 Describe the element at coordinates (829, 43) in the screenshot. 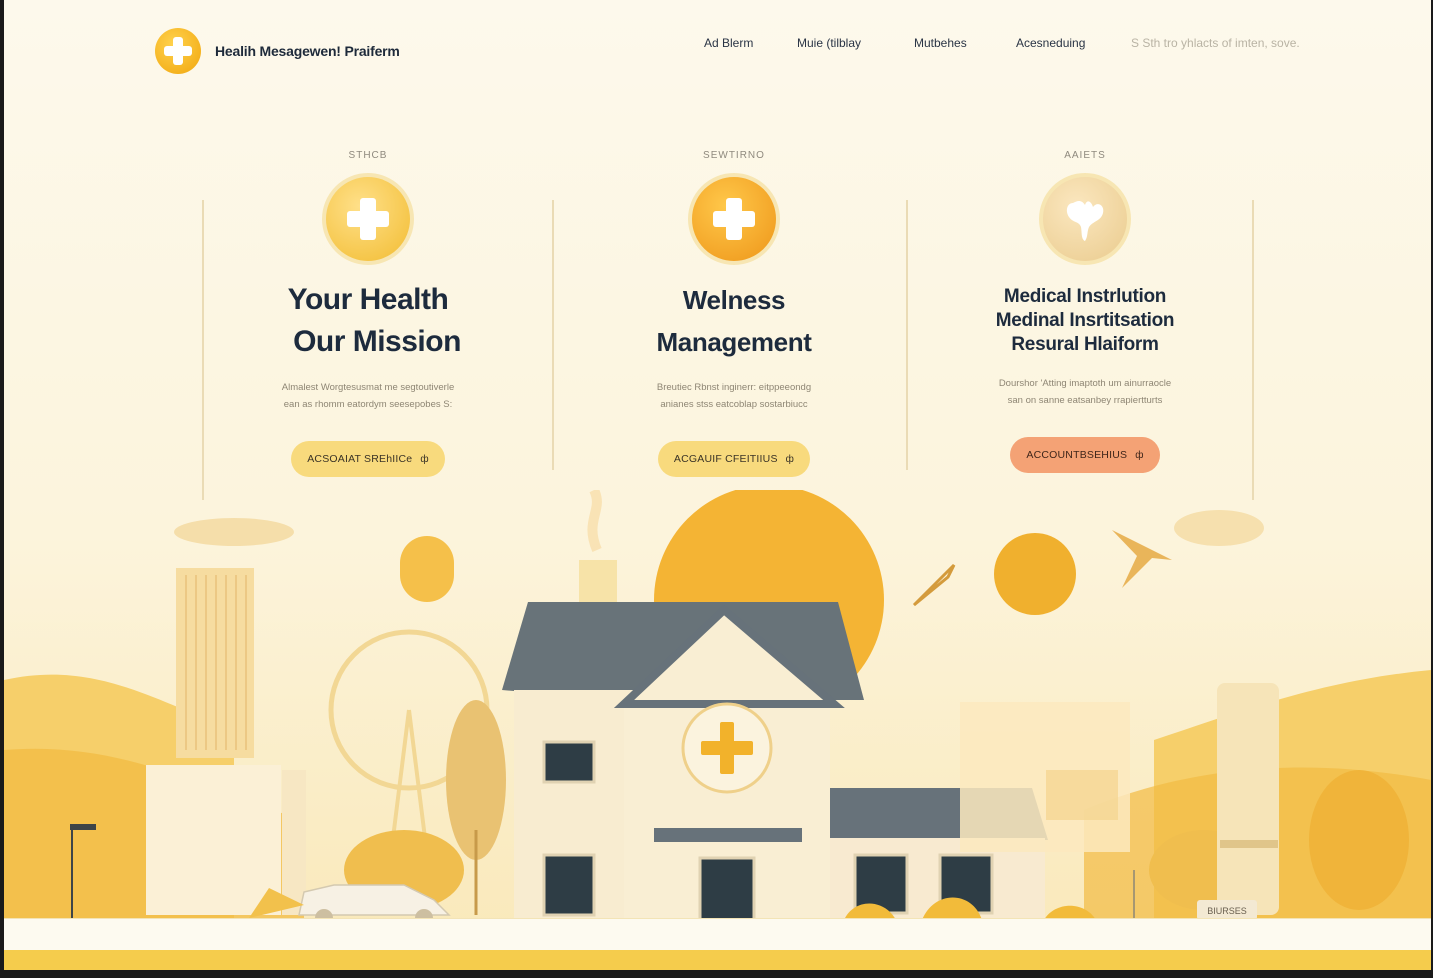

I see `nav-item-2: Muie (tilblay` at that location.